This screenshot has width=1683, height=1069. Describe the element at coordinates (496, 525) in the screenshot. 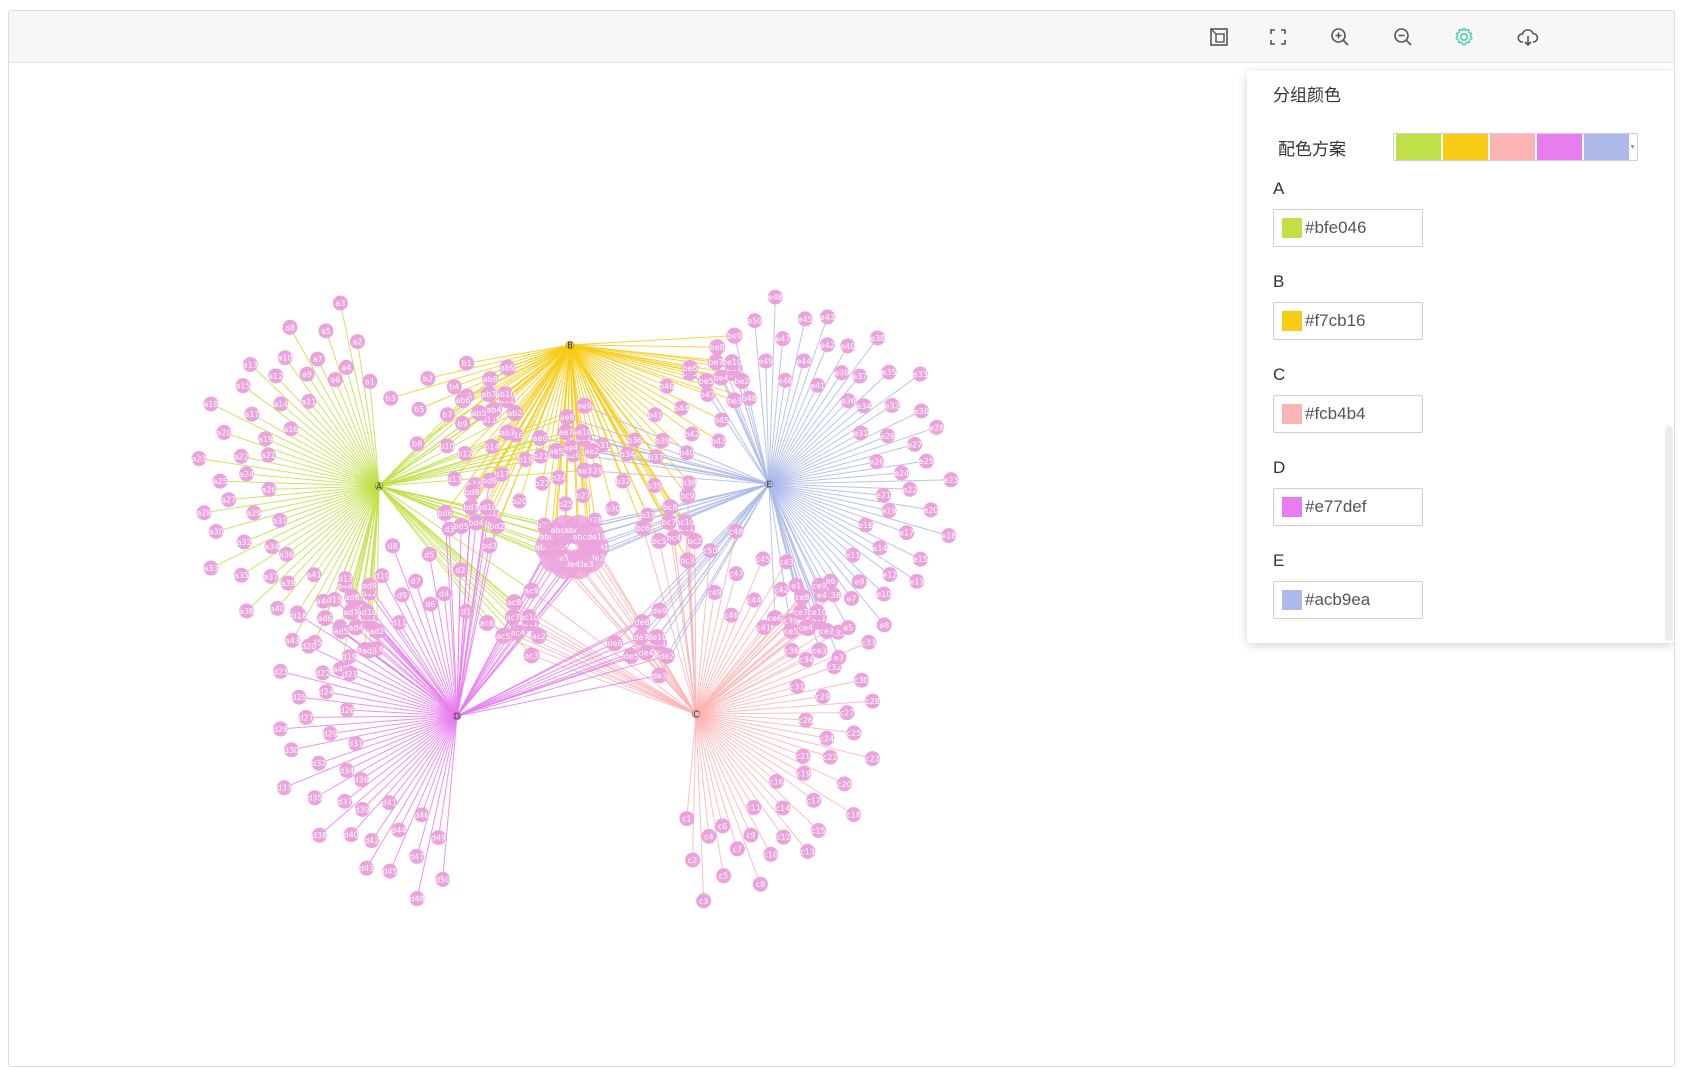

I see `graph-node: bd2` at that location.